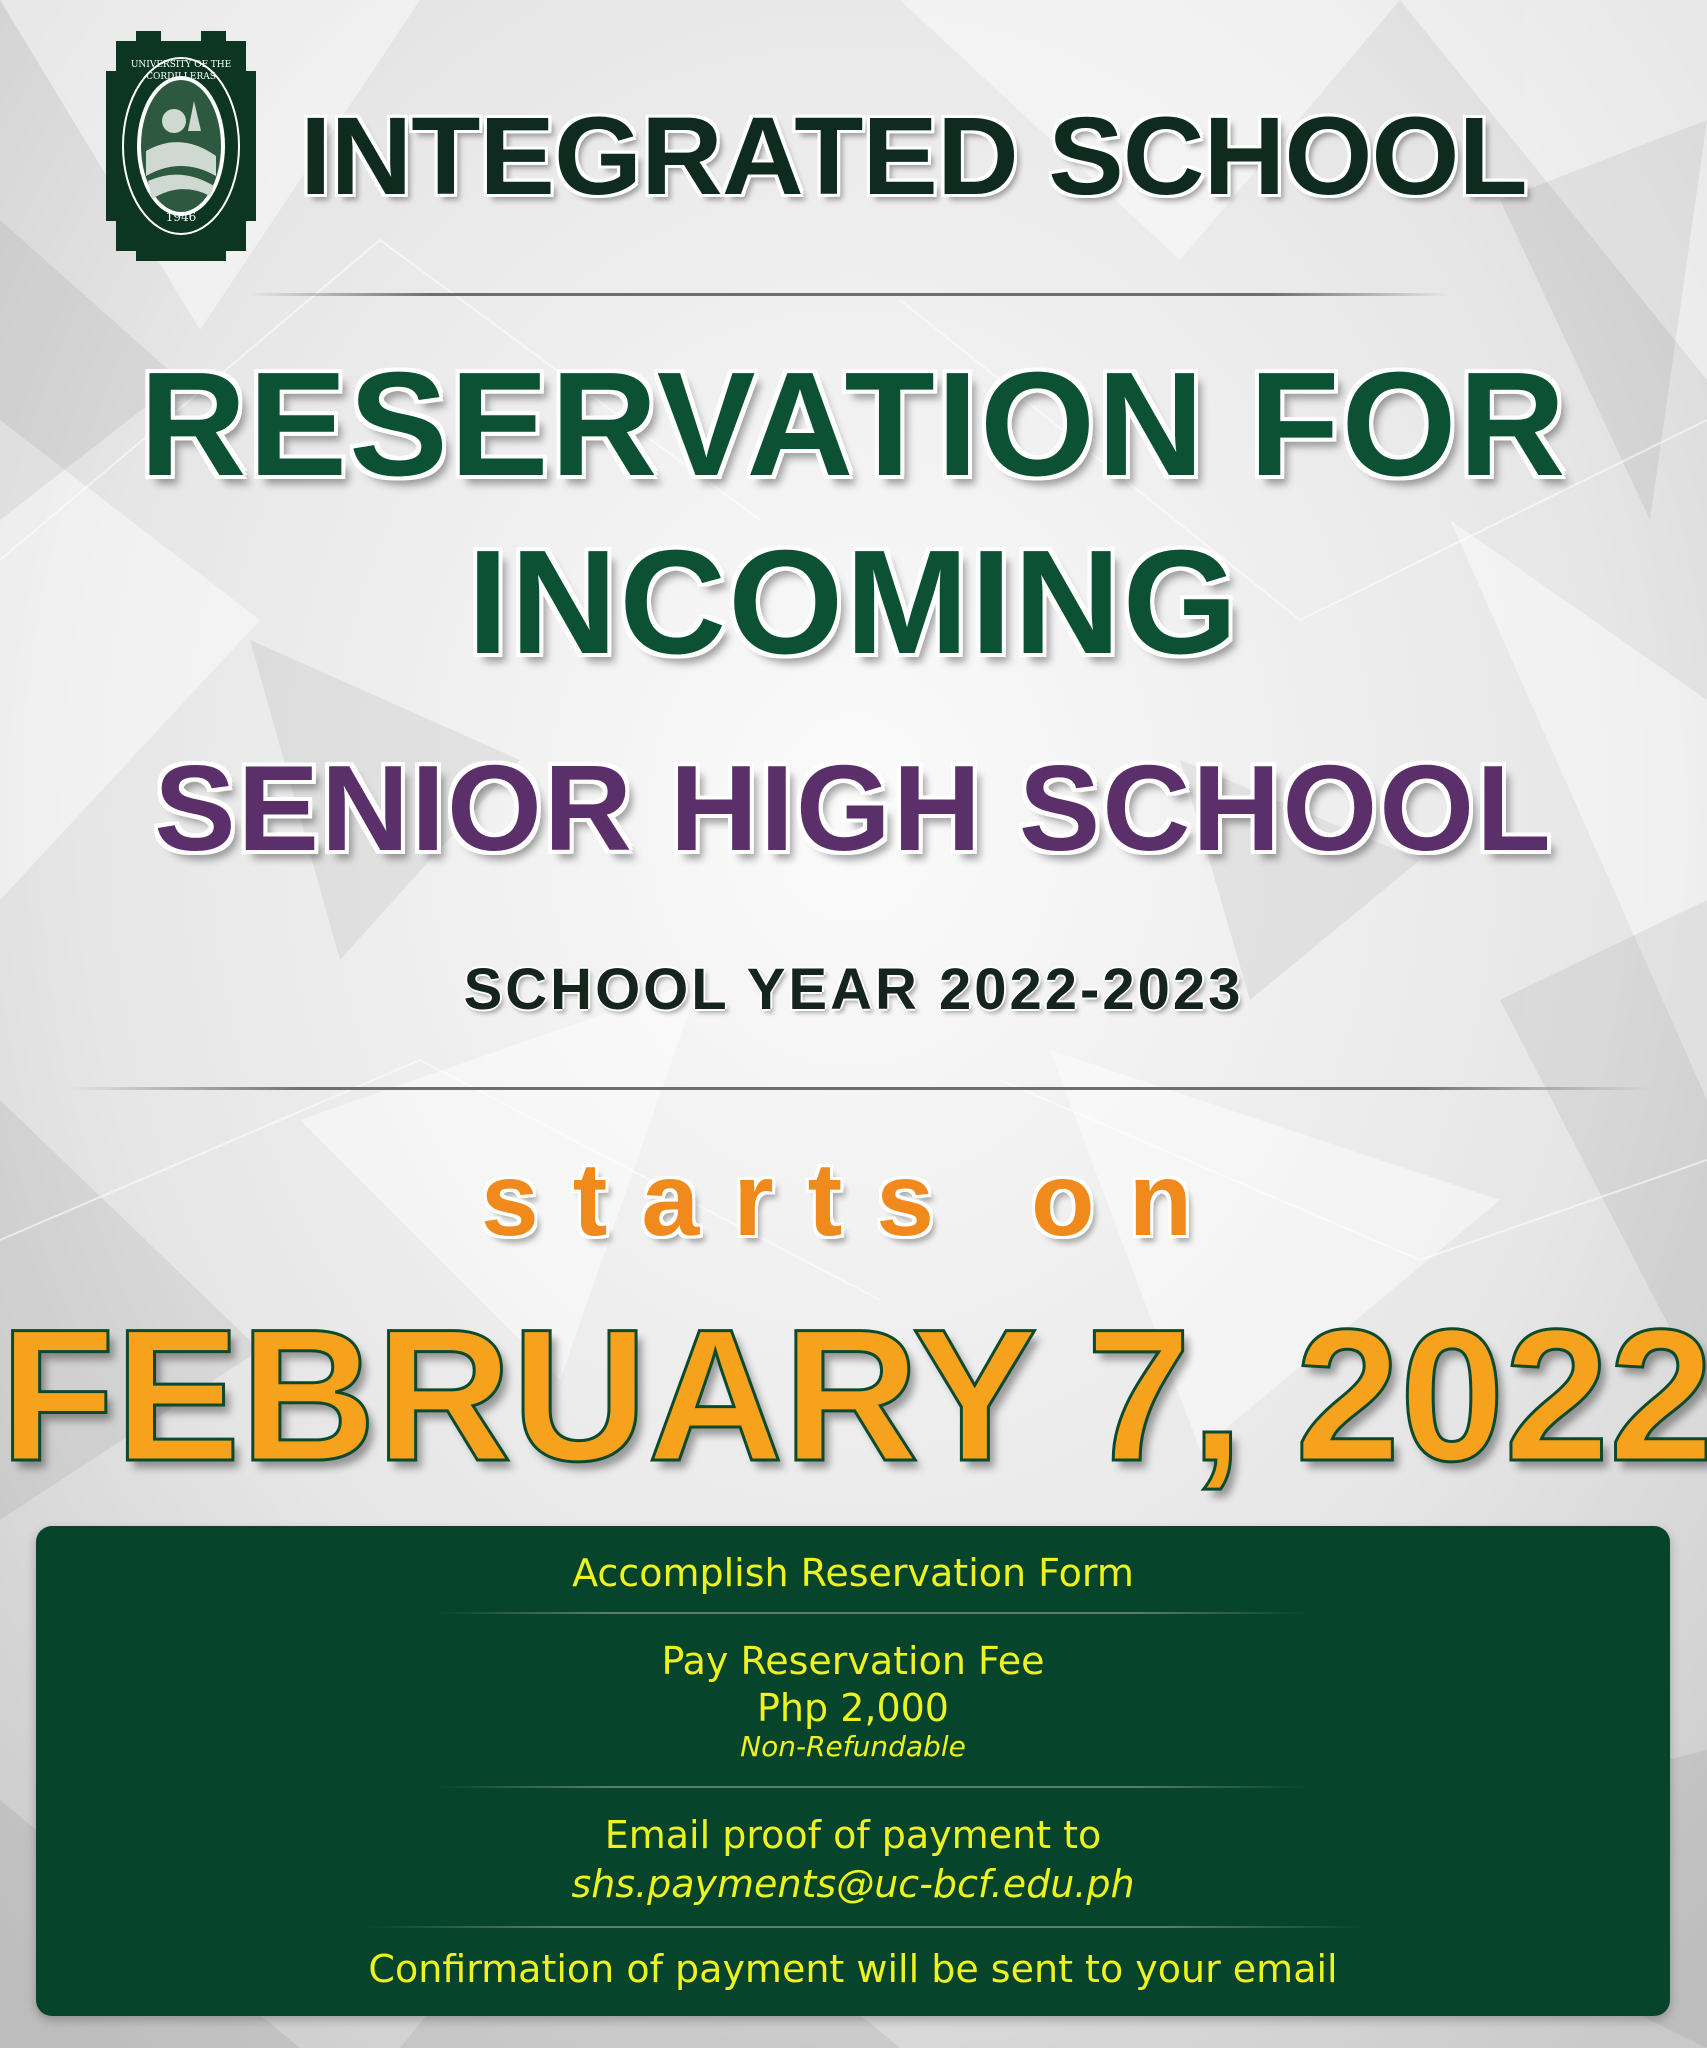  Describe the element at coordinates (860, 1088) in the screenshot. I see `divider-middle` at that location.